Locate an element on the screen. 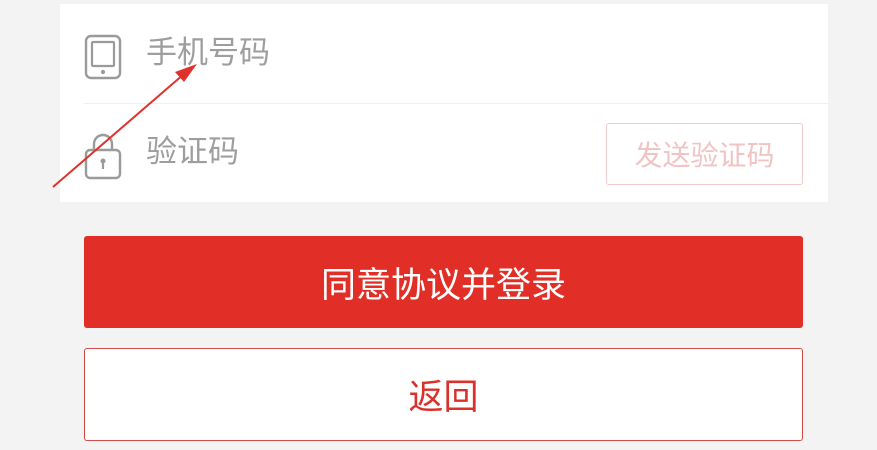  phone-icon is located at coordinates (103, 59).